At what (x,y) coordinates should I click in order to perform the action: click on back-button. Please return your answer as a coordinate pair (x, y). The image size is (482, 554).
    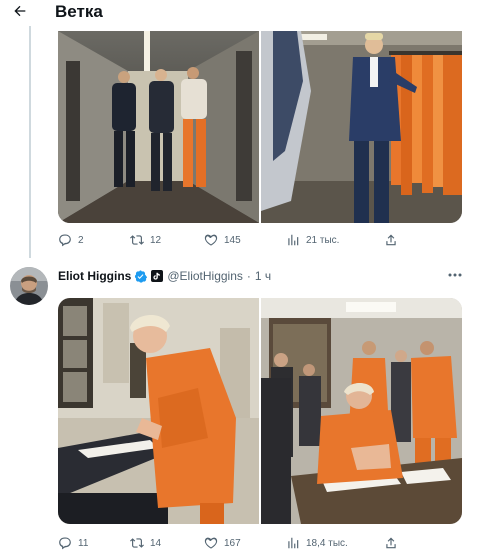
    Looking at the image, I should click on (20, 11).